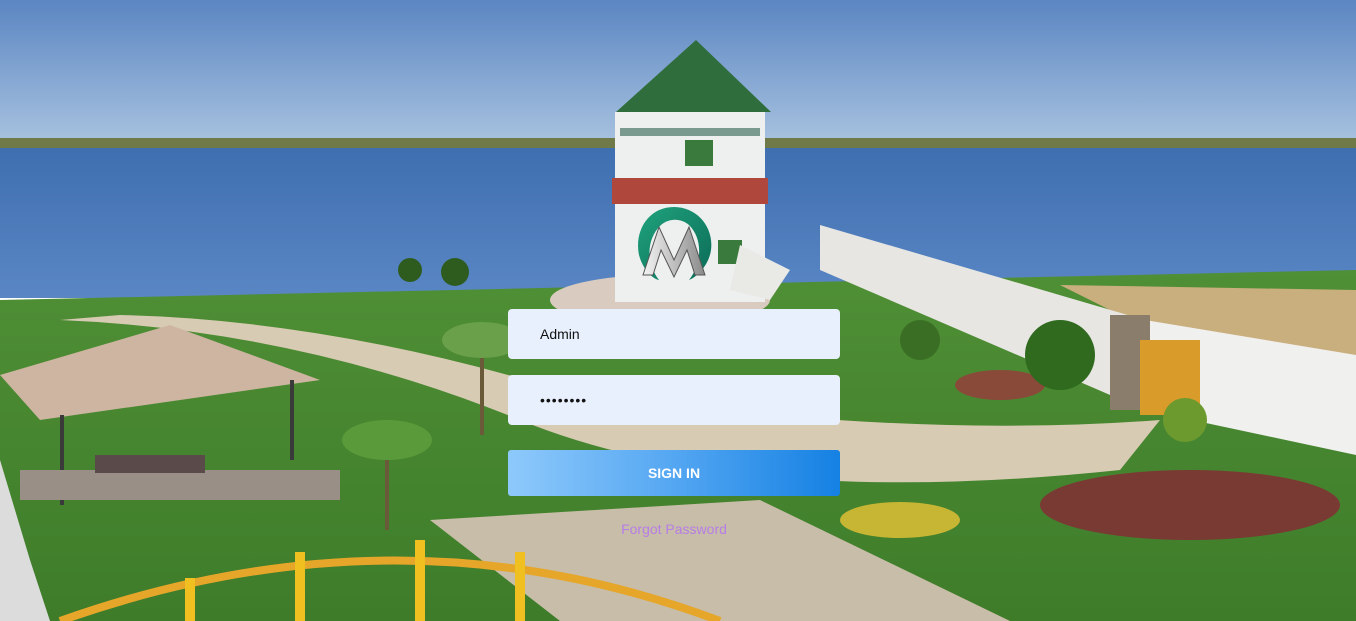 Image resolution: width=1356 pixels, height=621 pixels. I want to click on forgot-password-link: Forgot Password, so click(674, 529).